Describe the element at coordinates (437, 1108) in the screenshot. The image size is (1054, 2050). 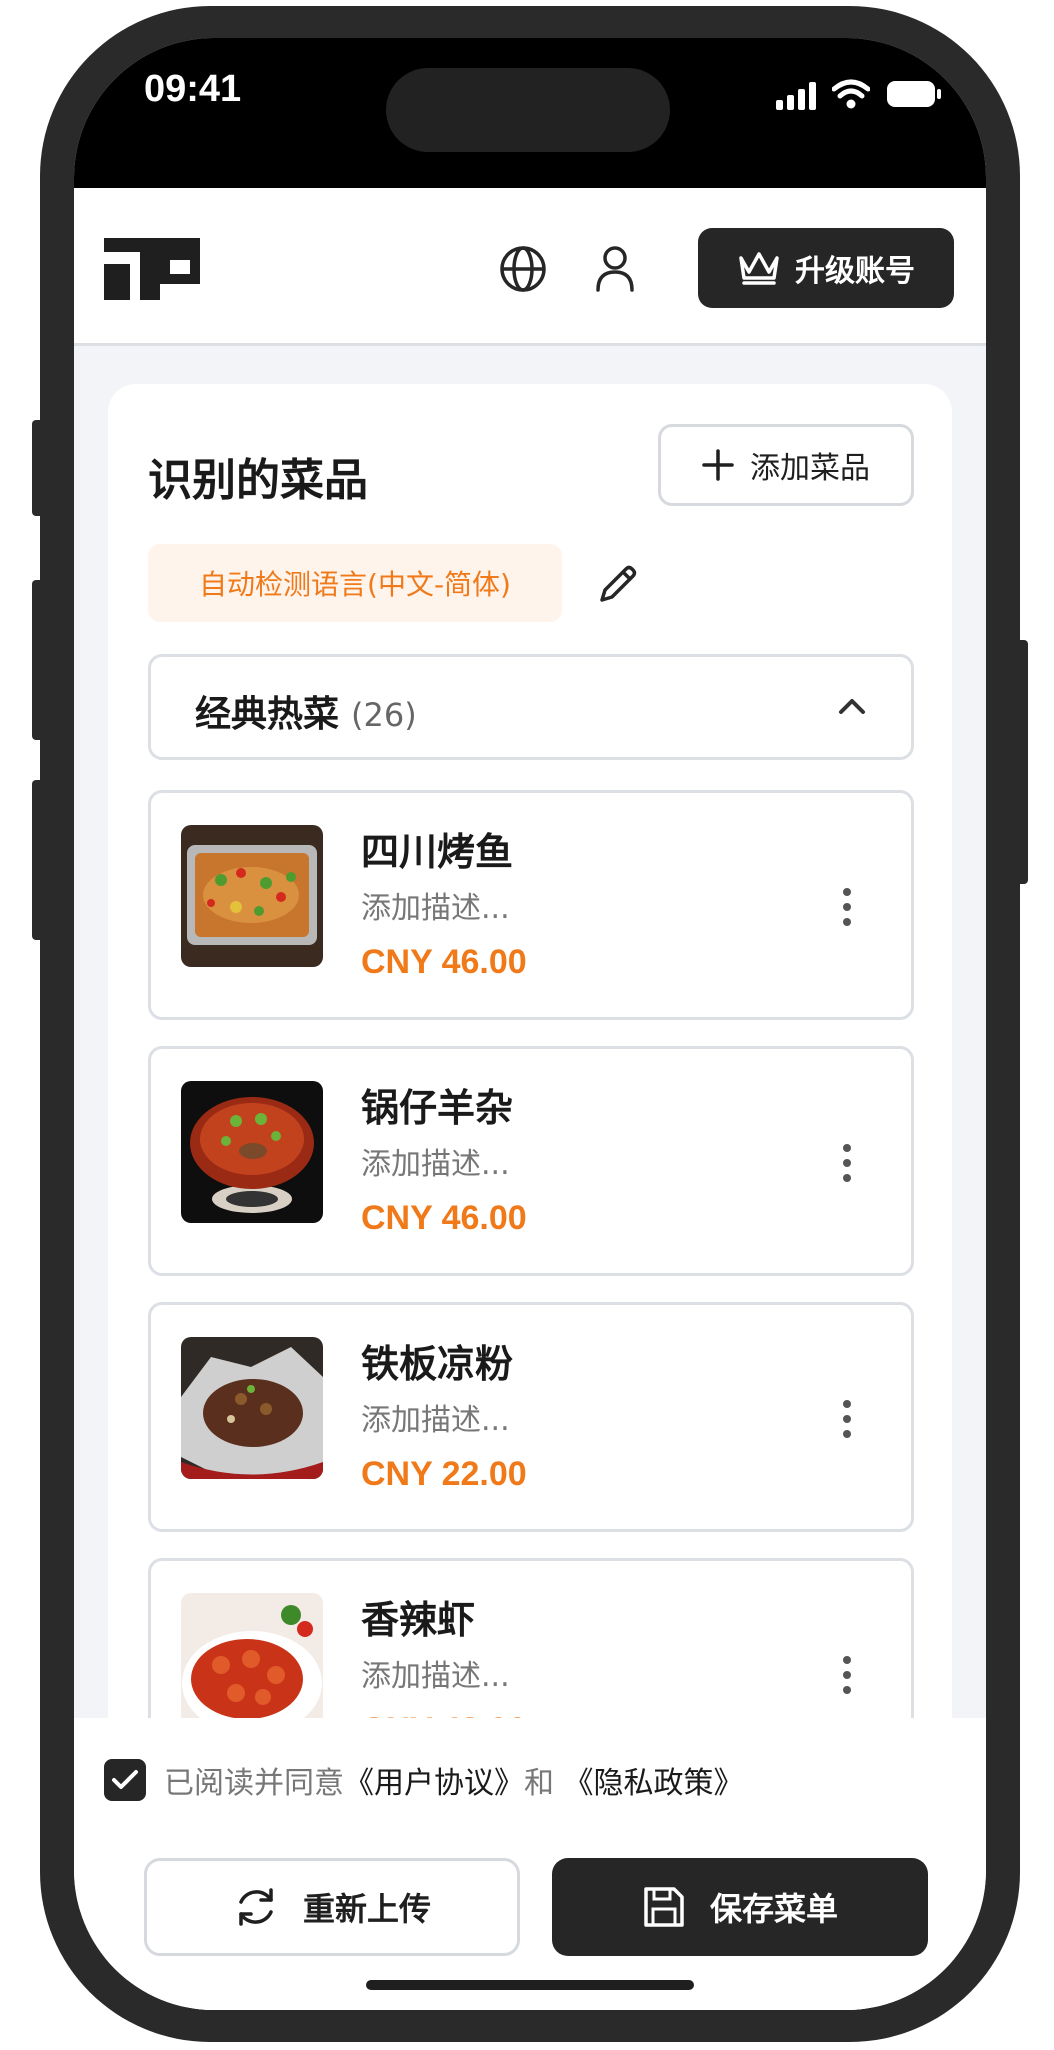
I see `dish-name: 锅仔羊杂` at that location.